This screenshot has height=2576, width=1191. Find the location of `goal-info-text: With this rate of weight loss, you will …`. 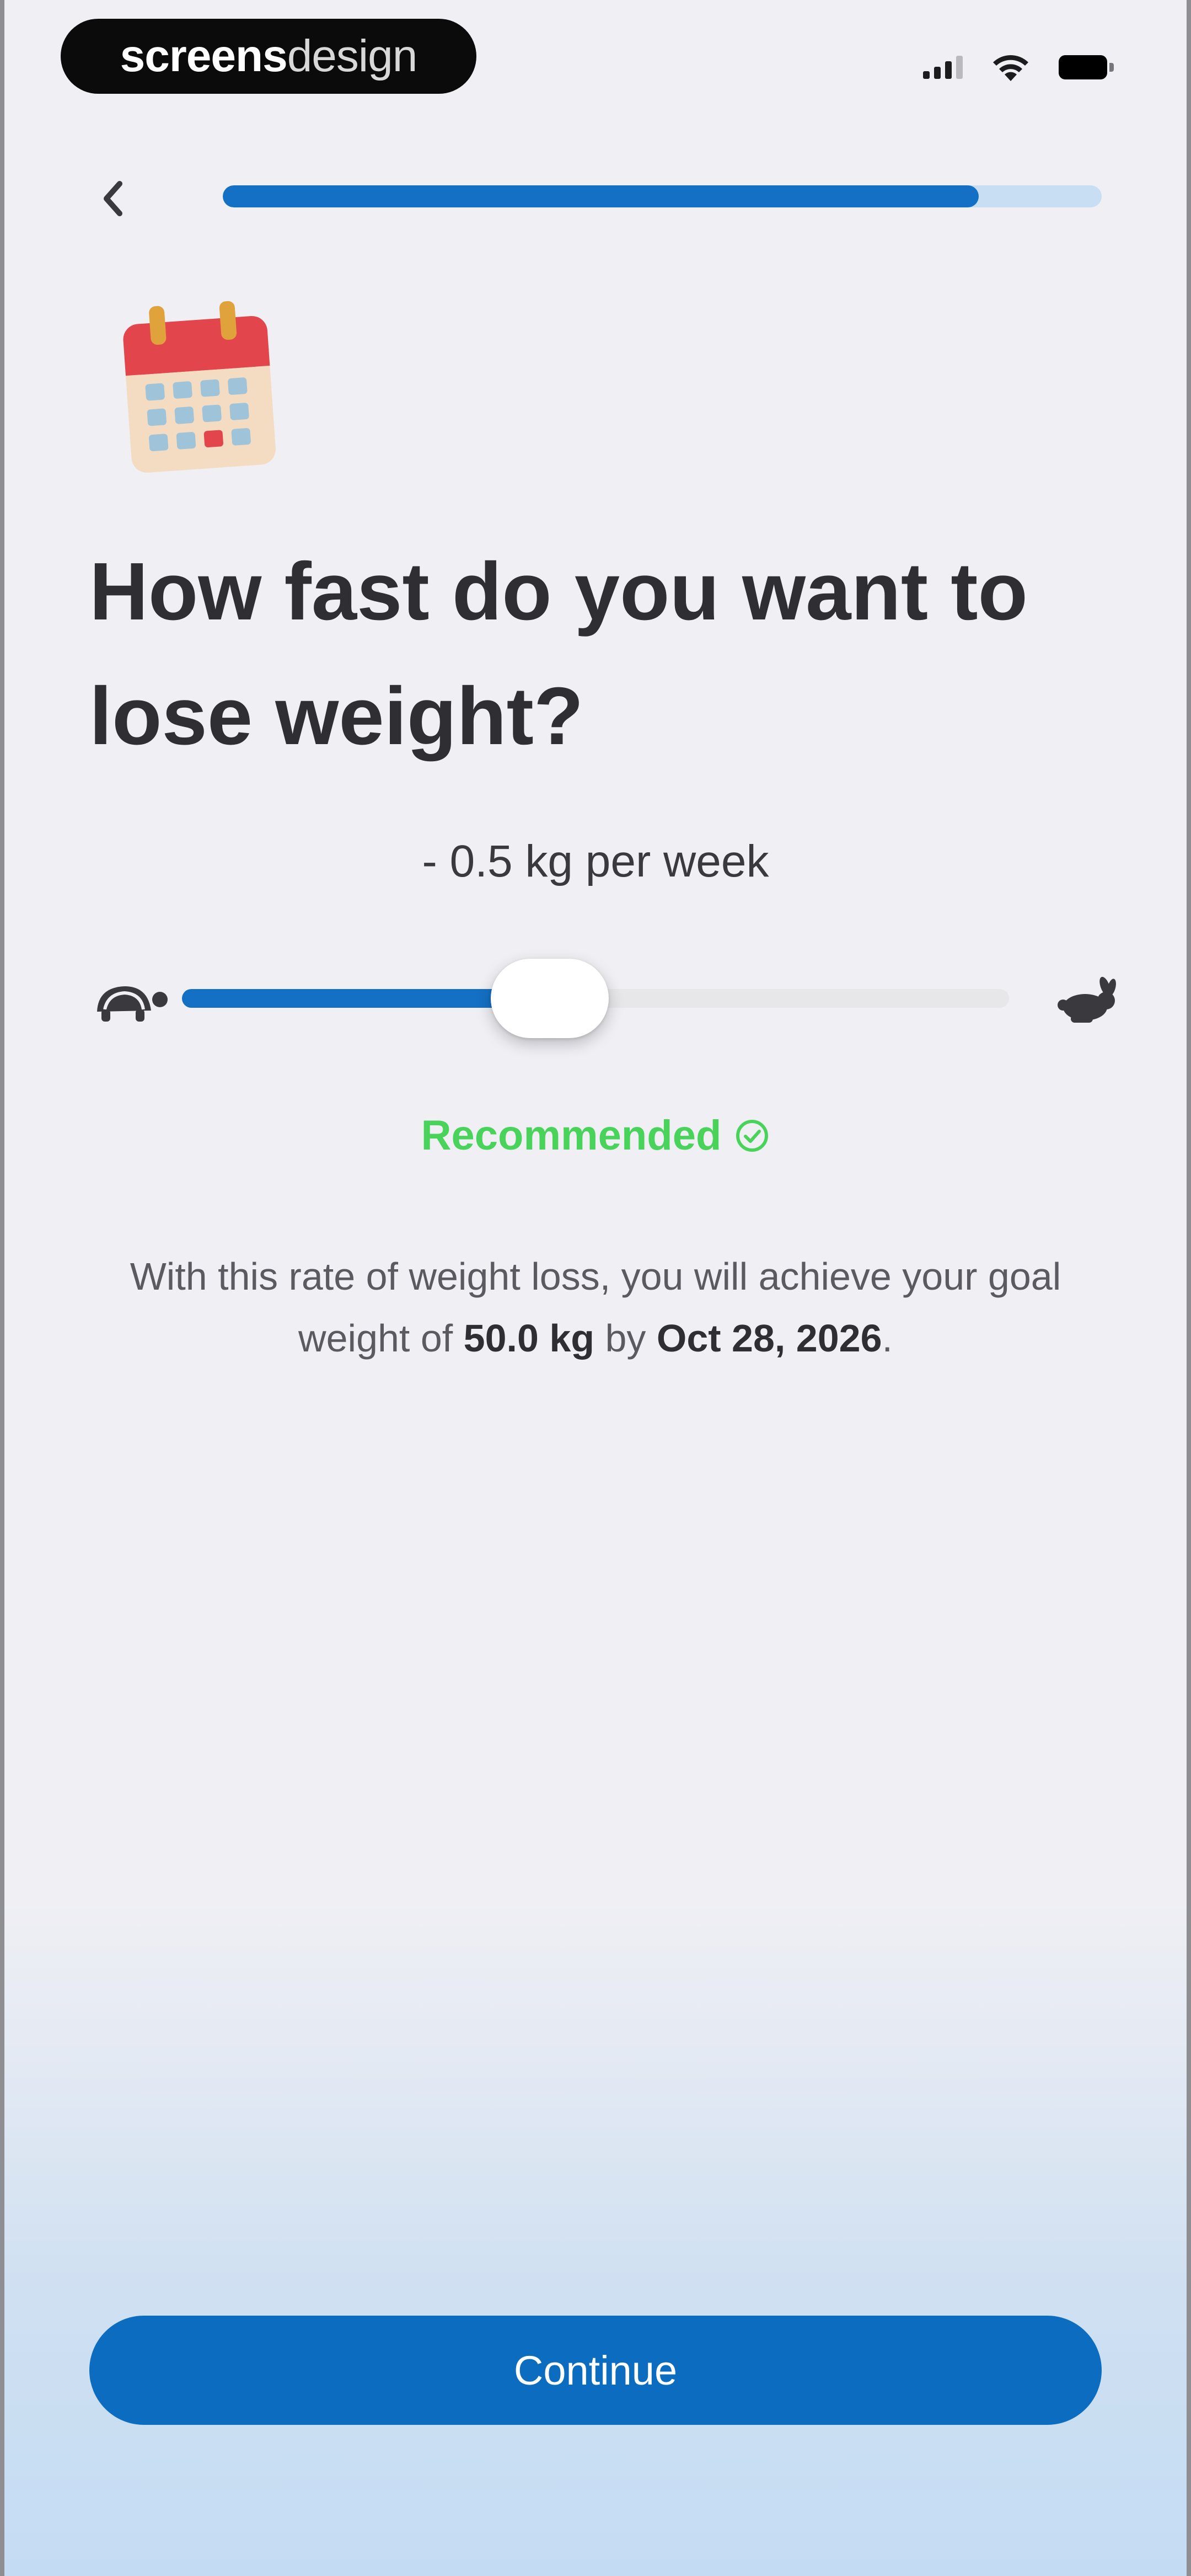

goal-info-text: With this rate of weight loss, you will … is located at coordinates (595, 1307).